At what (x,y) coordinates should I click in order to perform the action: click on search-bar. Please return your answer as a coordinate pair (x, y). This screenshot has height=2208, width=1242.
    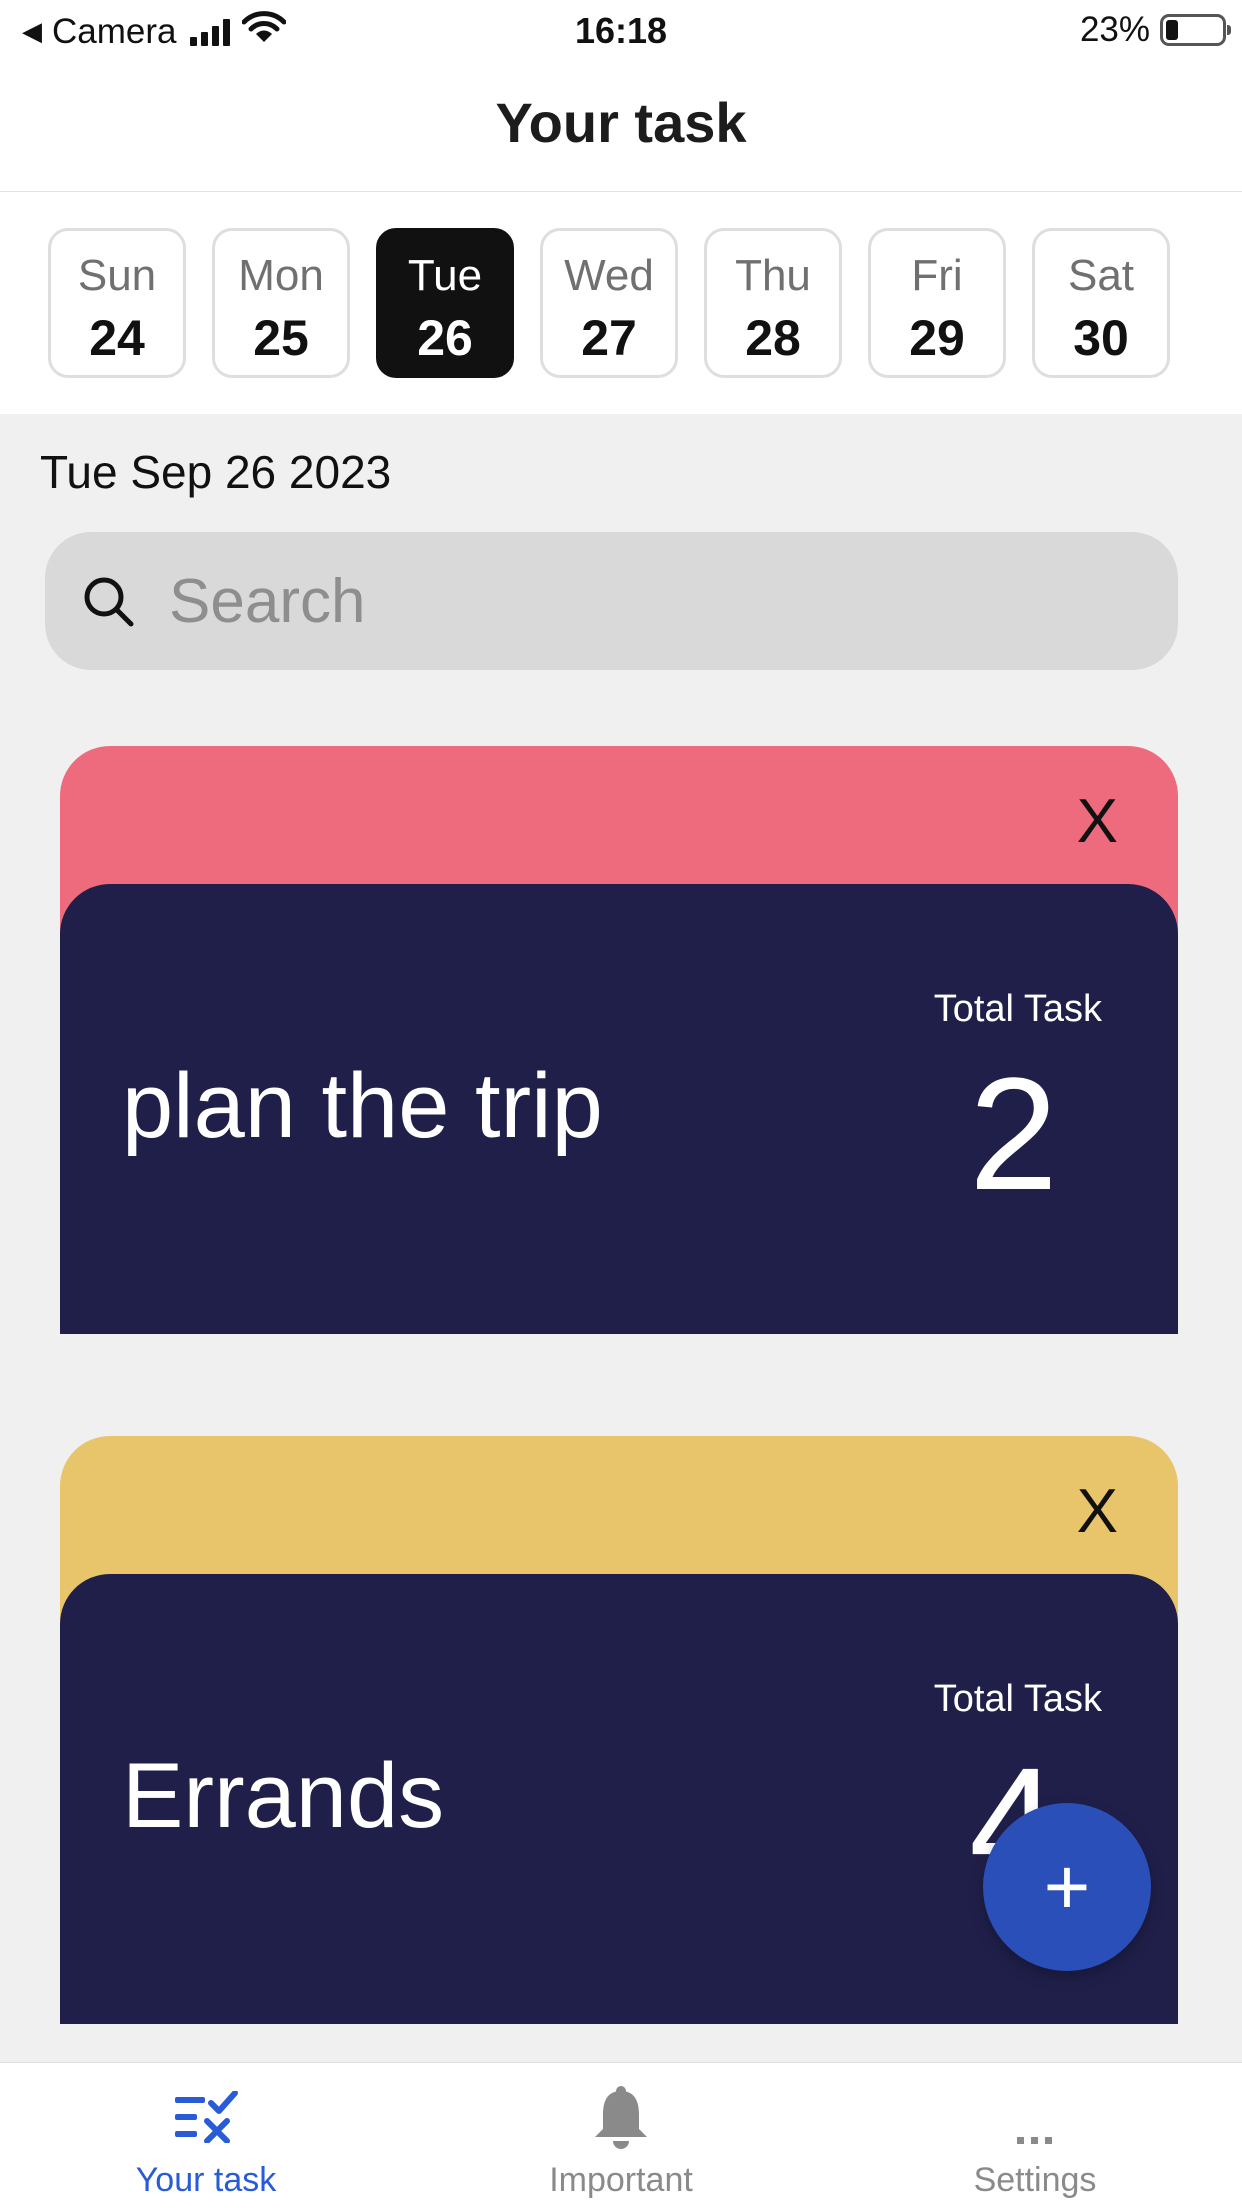
    Looking at the image, I should click on (611, 601).